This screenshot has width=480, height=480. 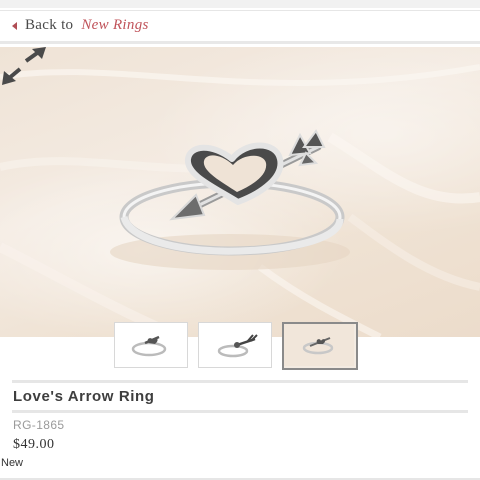 What do you see at coordinates (240, 27) in the screenshot?
I see `back-navigation-bar: Back to New Rings` at bounding box center [240, 27].